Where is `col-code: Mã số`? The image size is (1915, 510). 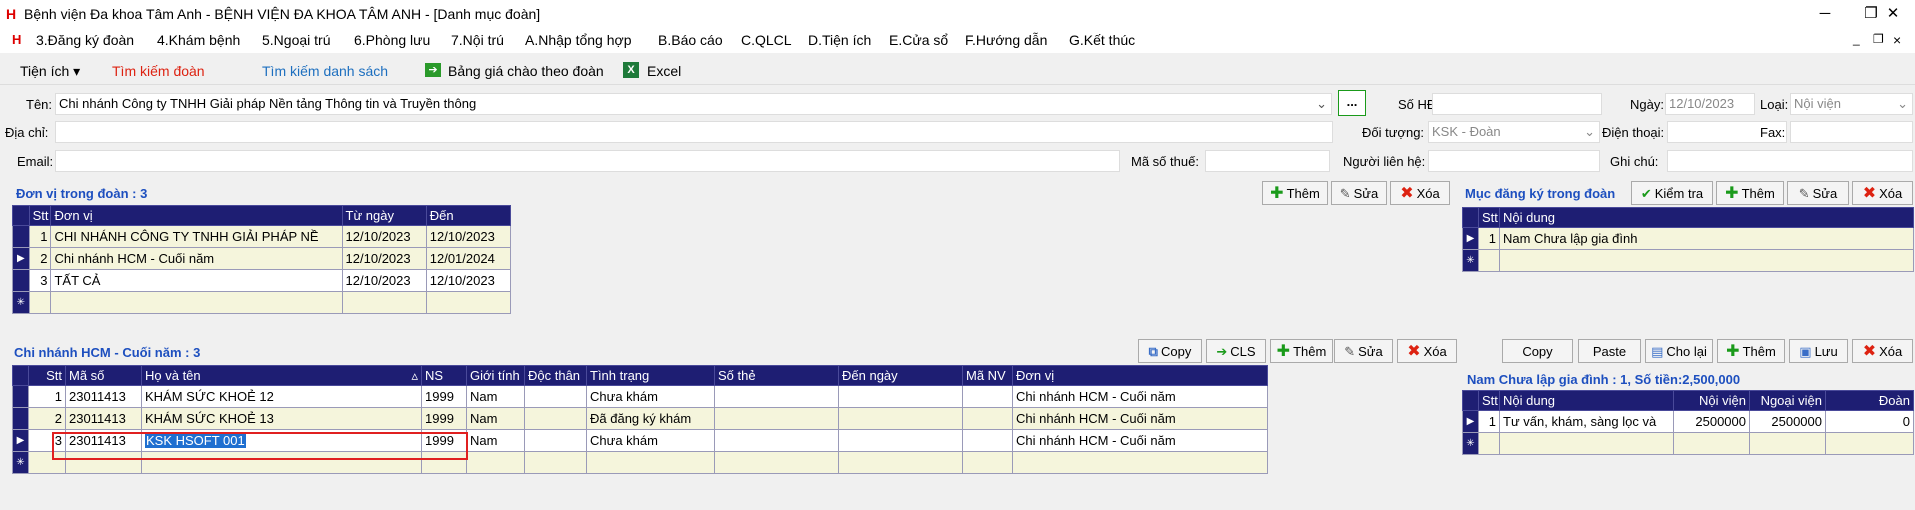 col-code: Mã số is located at coordinates (103, 375).